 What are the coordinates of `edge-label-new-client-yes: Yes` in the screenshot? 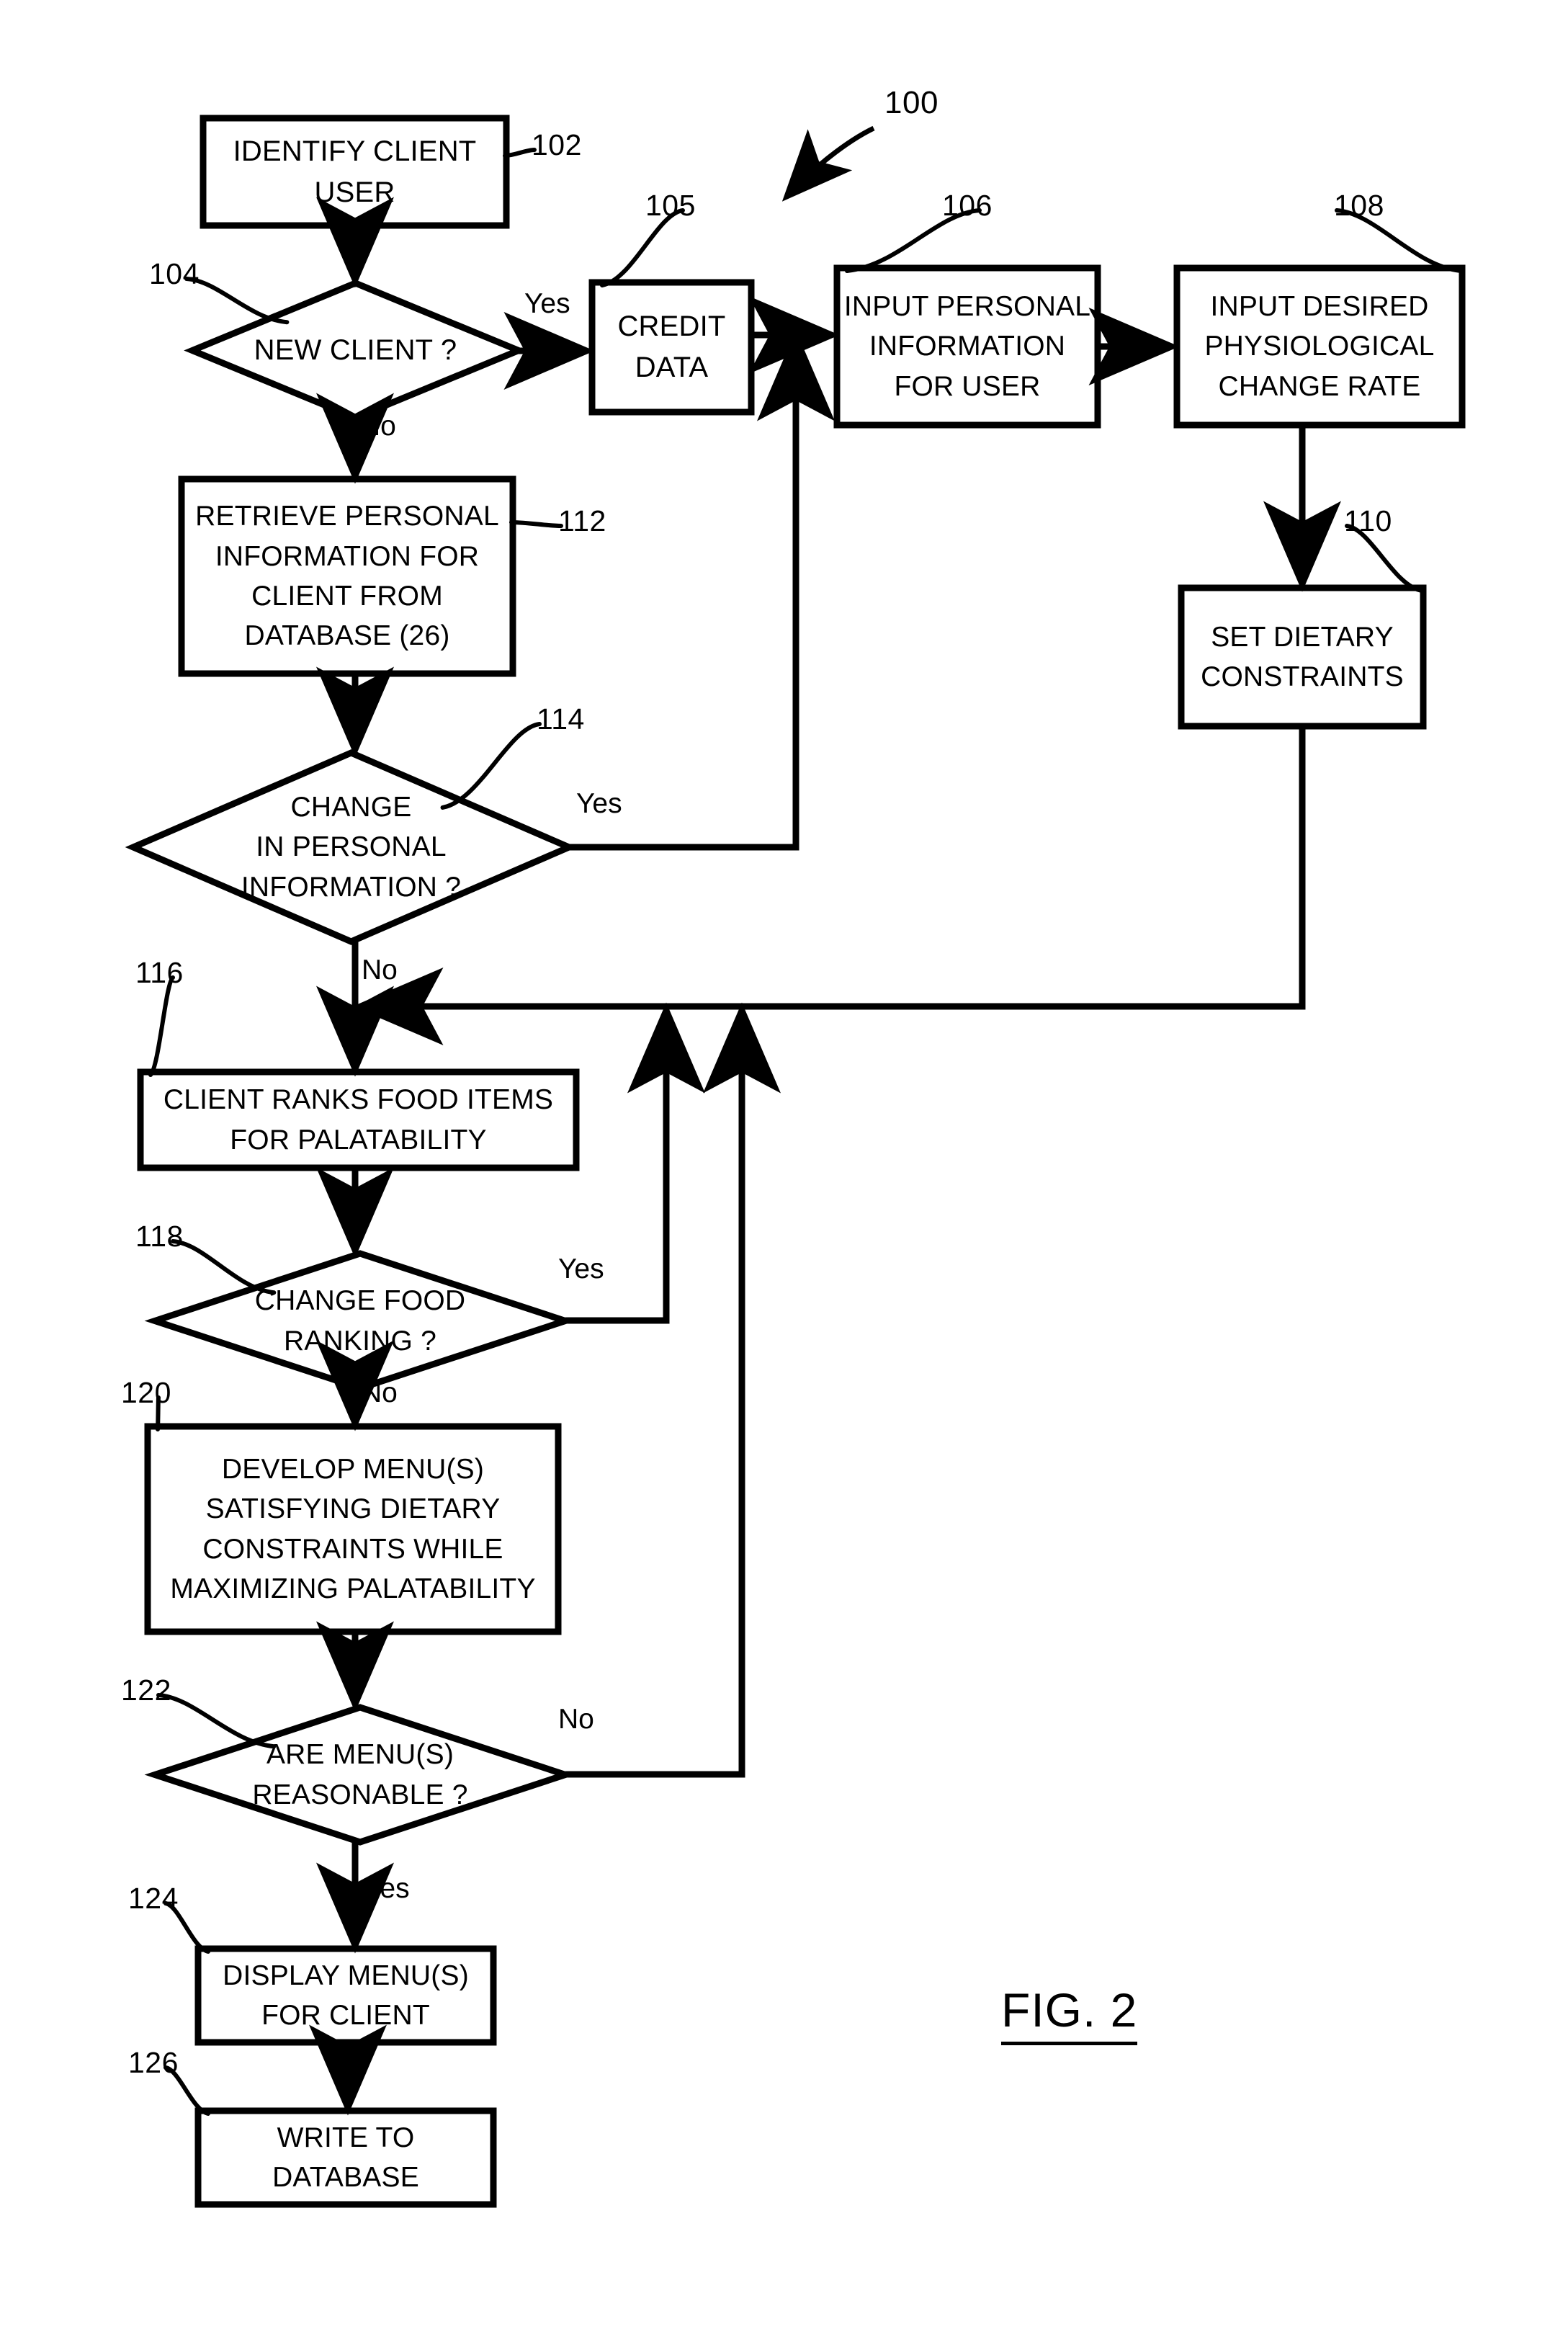 It's located at (547, 304).